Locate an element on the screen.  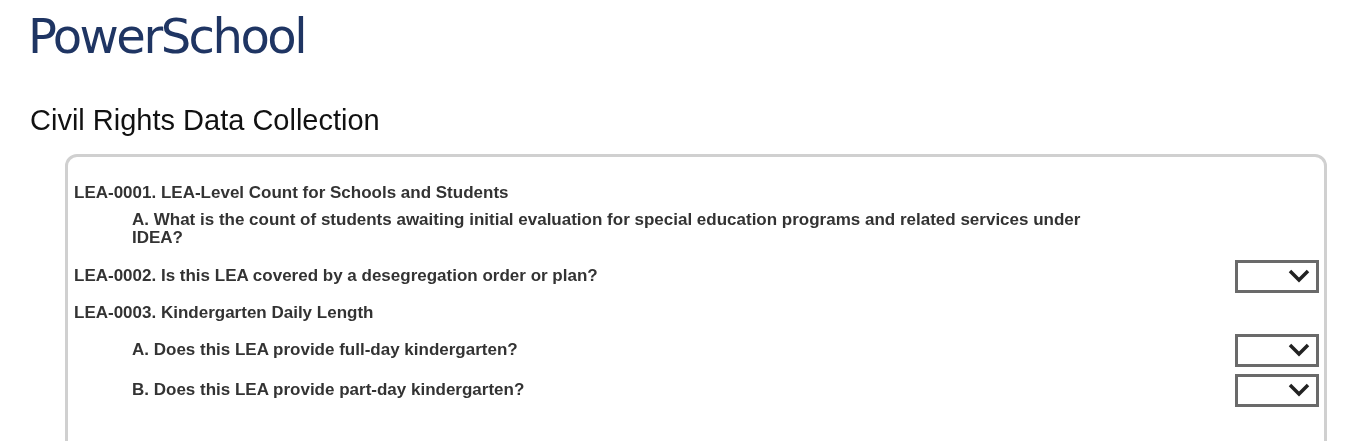
page-title: Civil Rights Data Collection is located at coordinates (205, 120).